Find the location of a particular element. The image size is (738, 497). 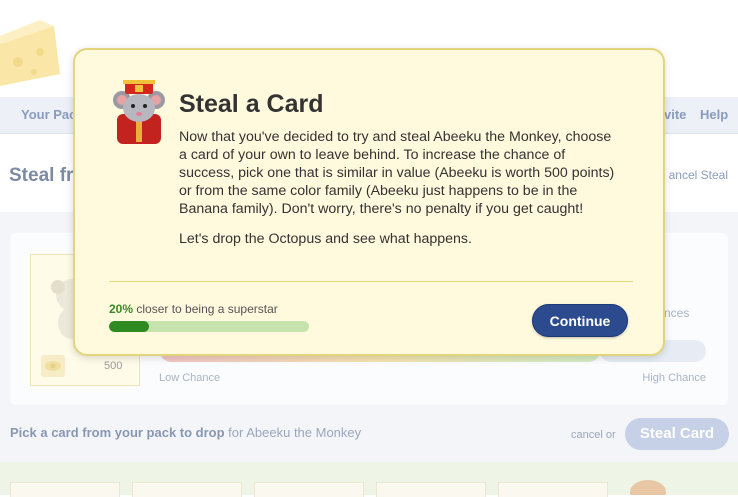

cheese-logo-icon is located at coordinates (30, 53).